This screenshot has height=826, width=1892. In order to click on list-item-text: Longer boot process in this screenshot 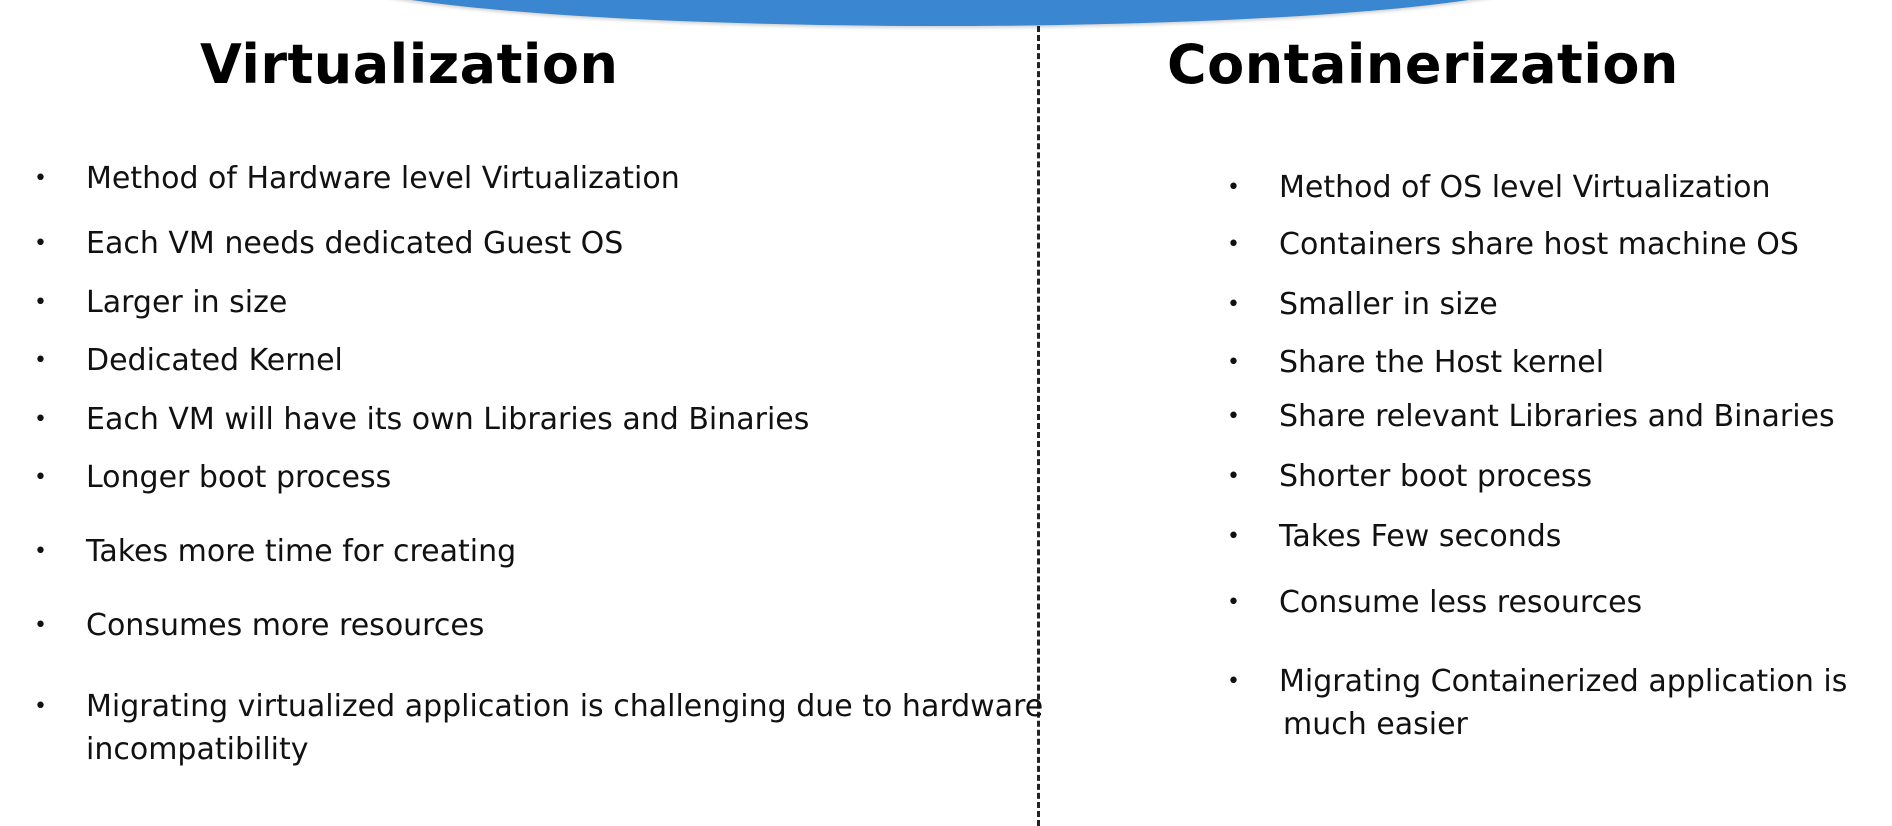, I will do `click(239, 477)`.